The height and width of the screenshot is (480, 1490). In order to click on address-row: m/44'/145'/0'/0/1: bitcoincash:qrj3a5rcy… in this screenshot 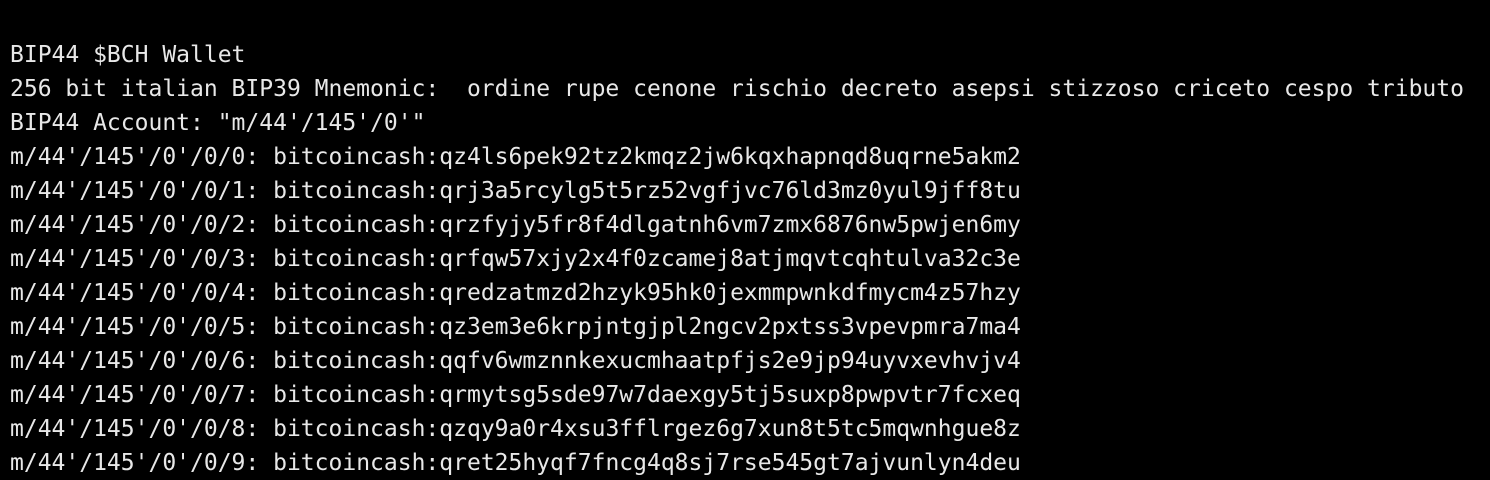, I will do `click(737, 191)`.